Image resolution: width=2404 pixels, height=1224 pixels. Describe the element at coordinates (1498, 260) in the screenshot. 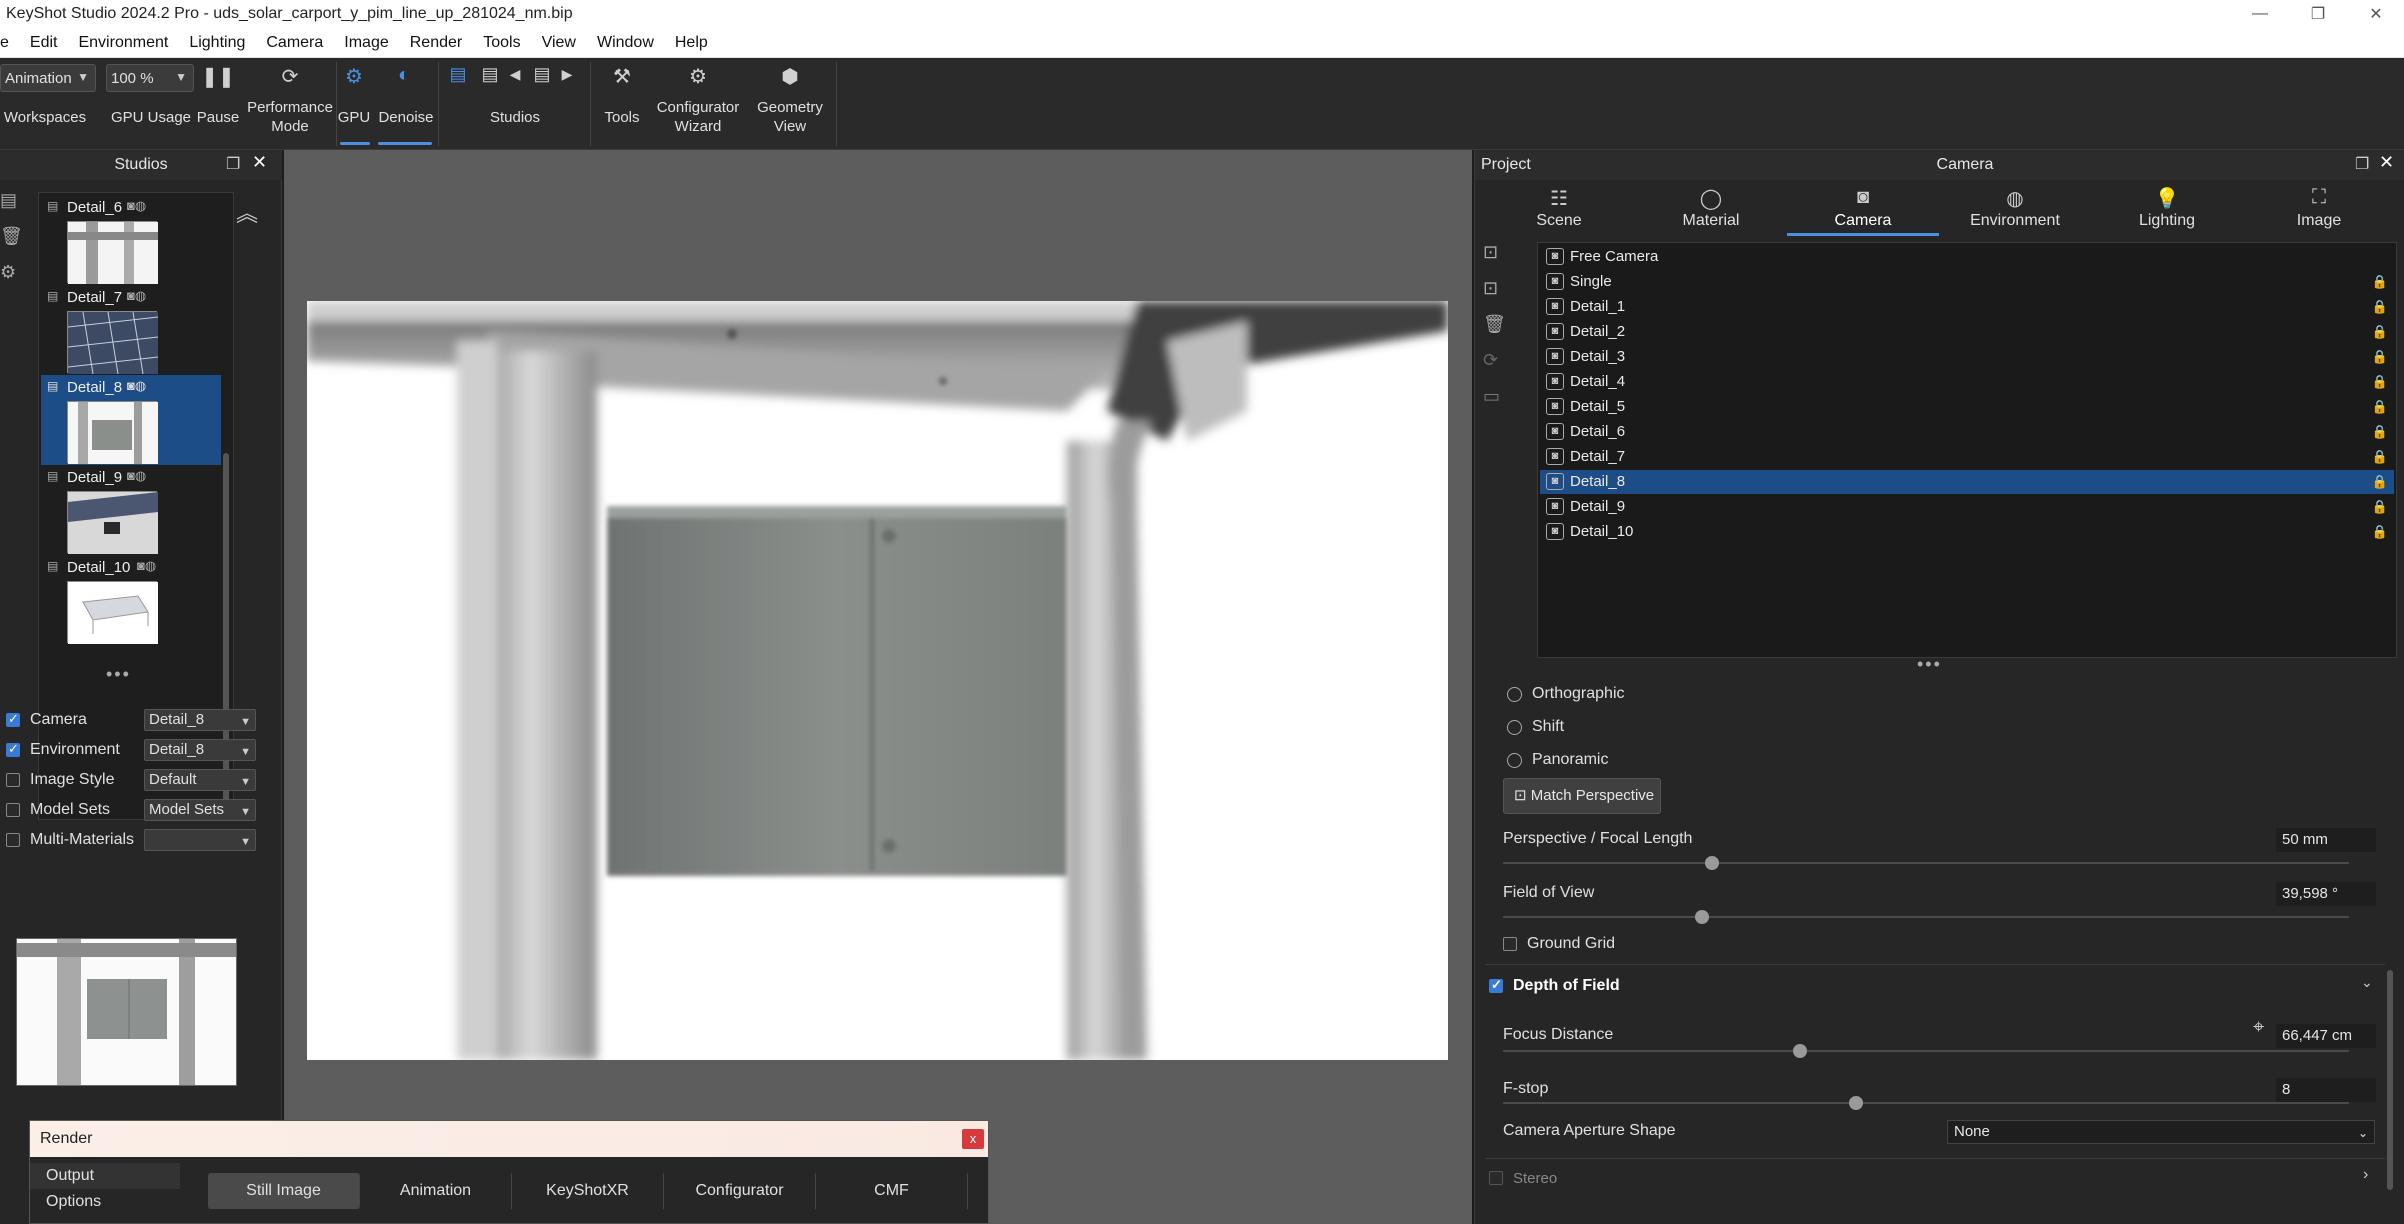

I see `add-camera-icon: ⊡` at that location.